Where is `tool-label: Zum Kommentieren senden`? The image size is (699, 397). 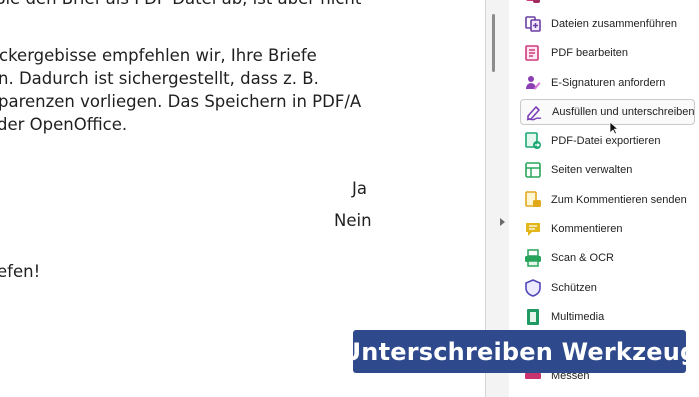
tool-label: Zum Kommentieren senden is located at coordinates (619, 200).